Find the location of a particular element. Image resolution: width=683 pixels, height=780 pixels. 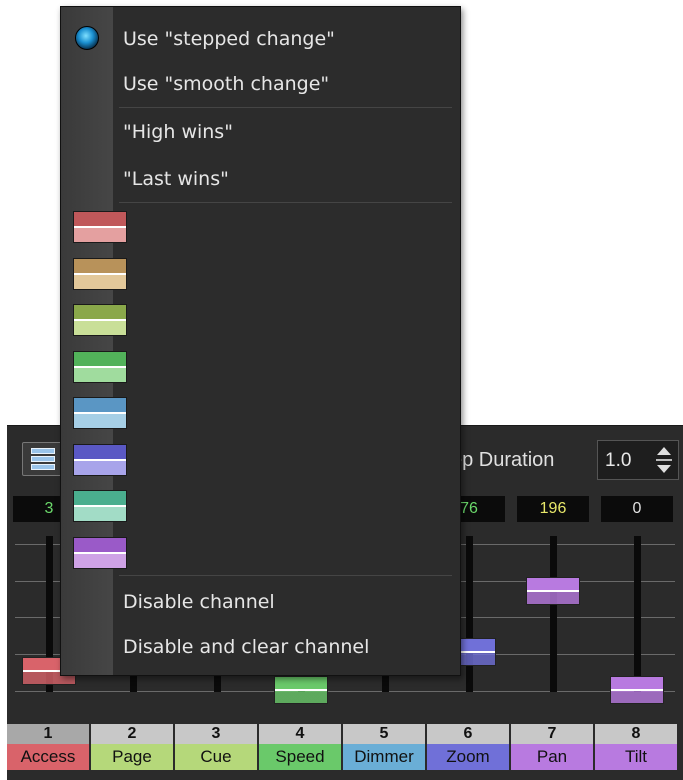

channel-number: 6 is located at coordinates (468, 734).